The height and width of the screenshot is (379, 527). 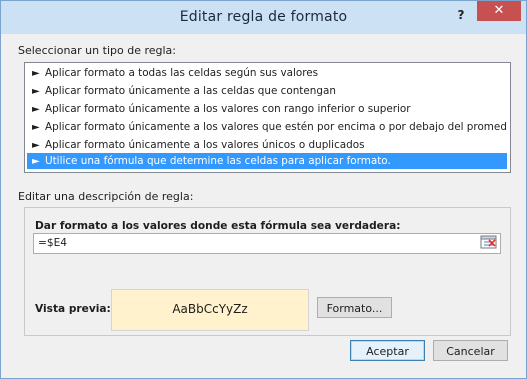 I want to click on title-bar: Editar regla de formato ? ✕, so click(x=263, y=17).